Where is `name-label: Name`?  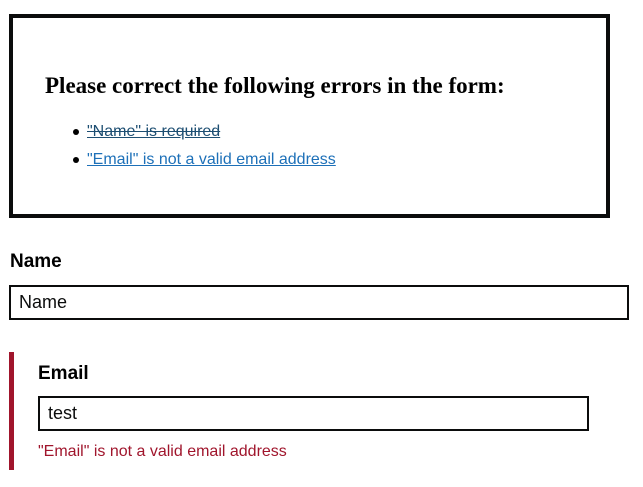
name-label: Name is located at coordinates (36, 261).